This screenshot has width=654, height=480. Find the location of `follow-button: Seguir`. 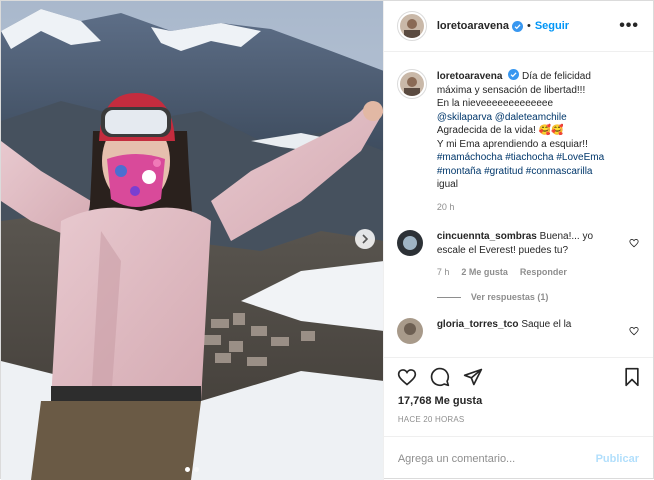

follow-button: Seguir is located at coordinates (552, 26).